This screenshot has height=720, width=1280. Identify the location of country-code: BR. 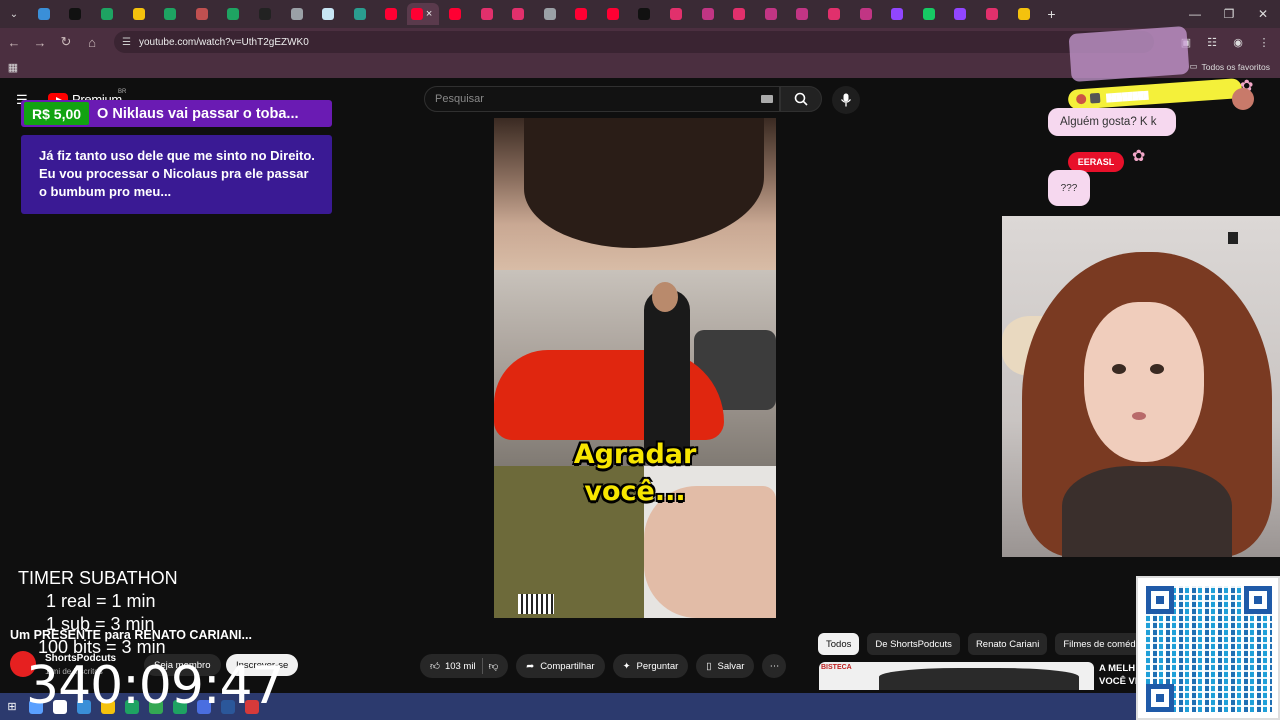
(122, 92).